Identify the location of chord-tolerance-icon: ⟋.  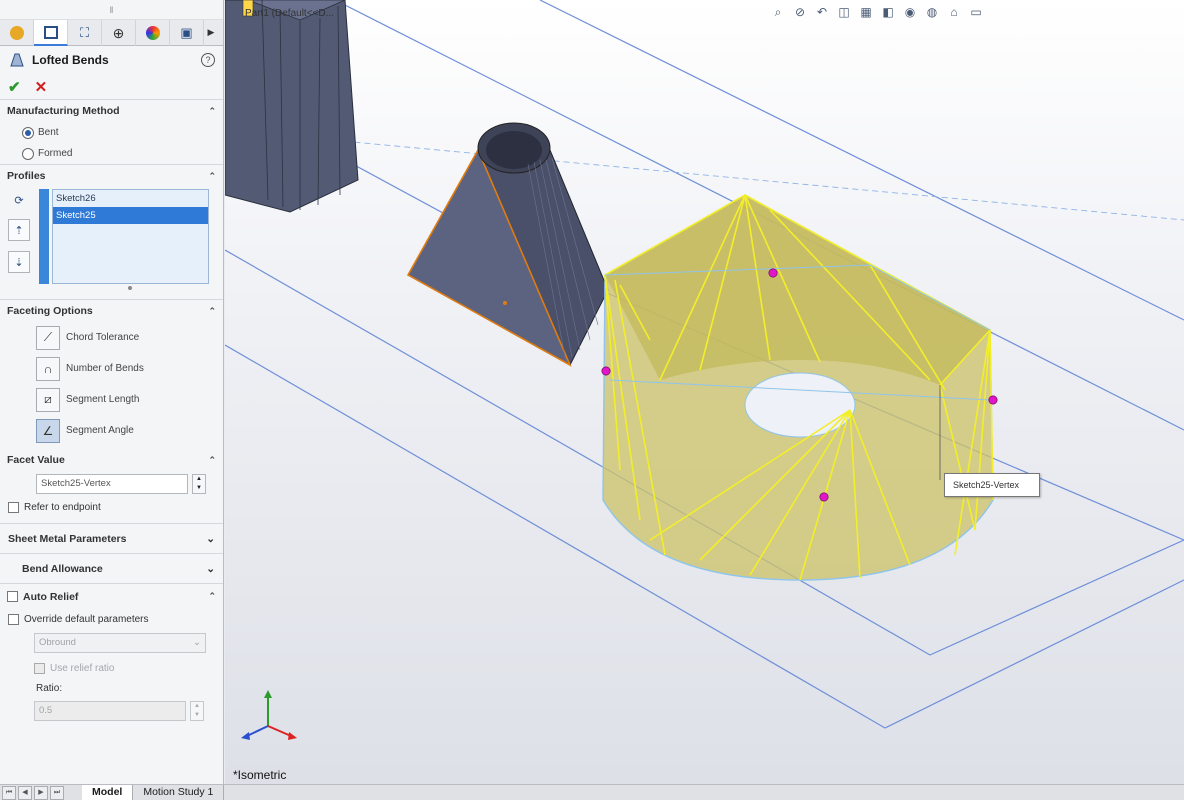
(48, 337).